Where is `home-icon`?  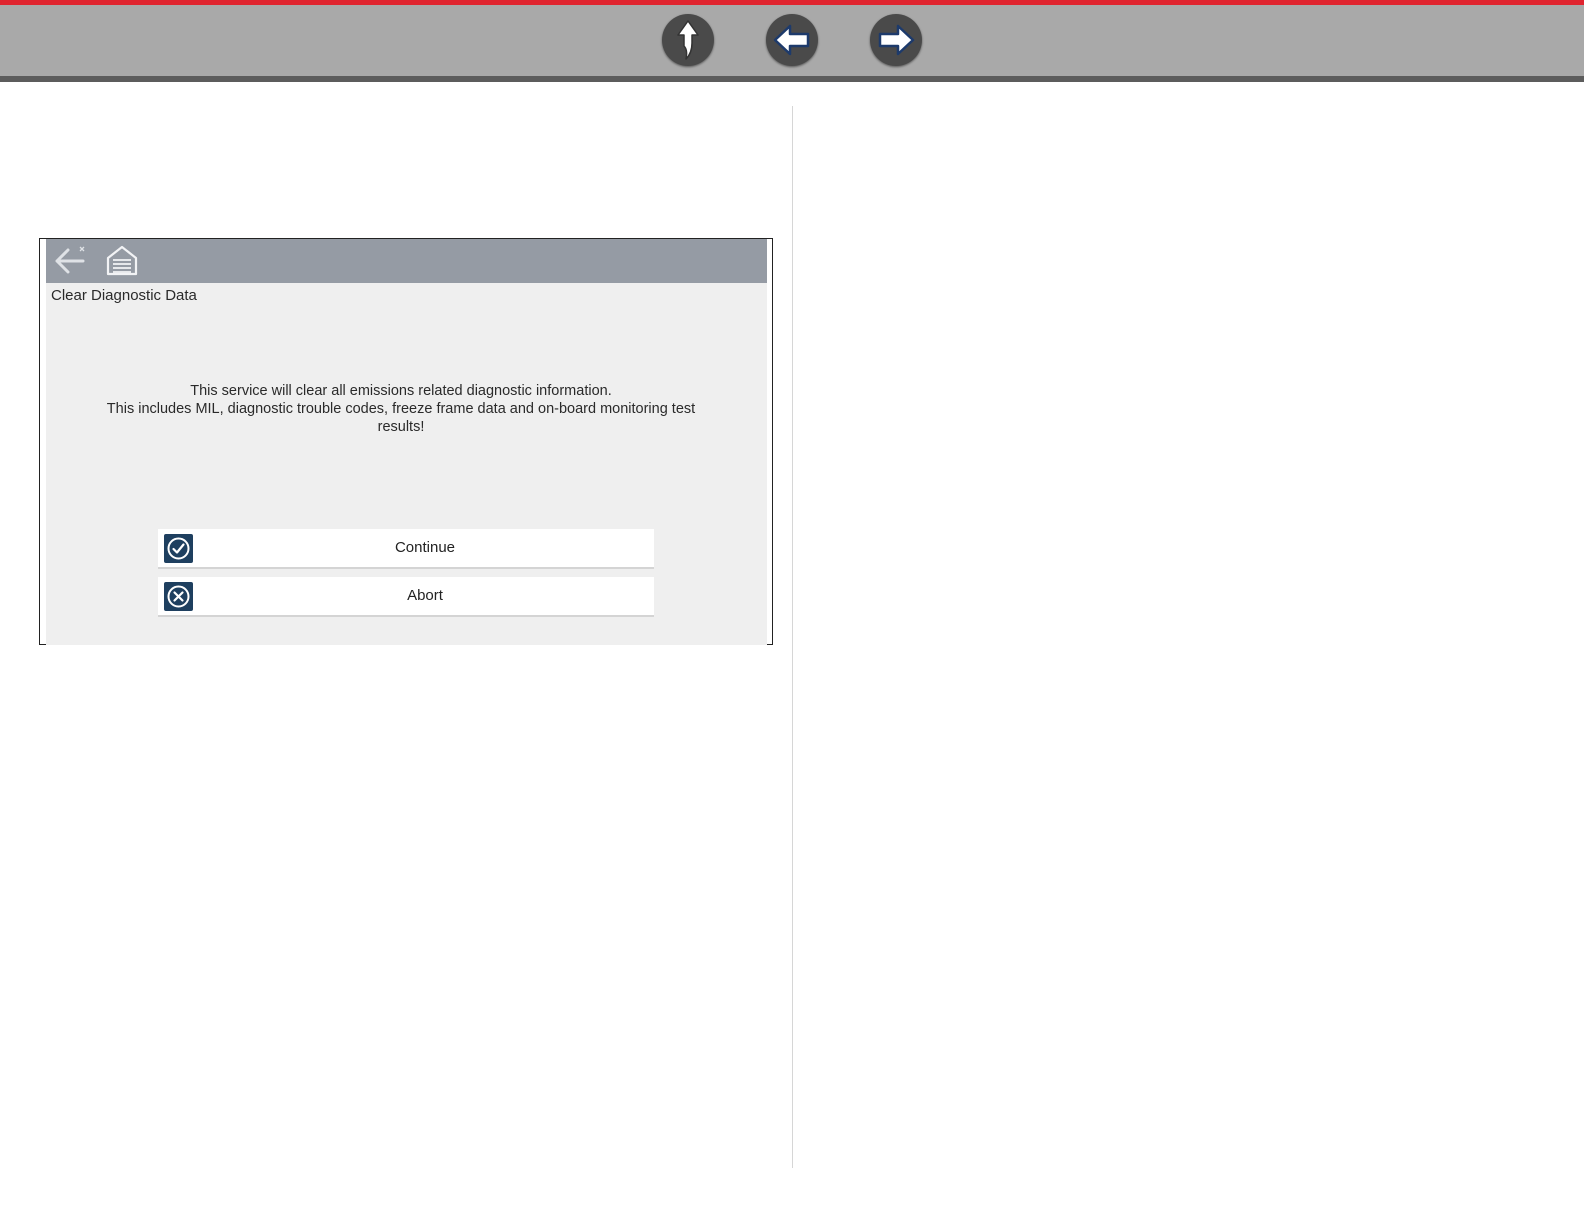
home-icon is located at coordinates (122, 260).